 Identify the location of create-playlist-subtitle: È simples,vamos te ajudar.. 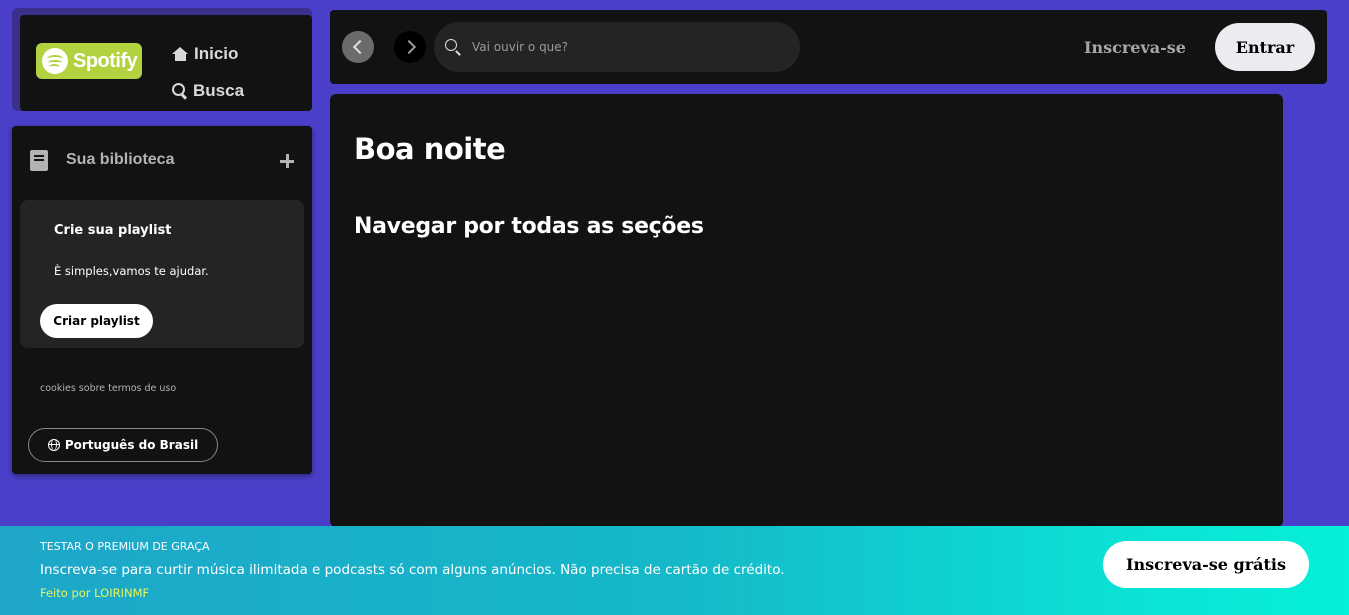
(131, 271).